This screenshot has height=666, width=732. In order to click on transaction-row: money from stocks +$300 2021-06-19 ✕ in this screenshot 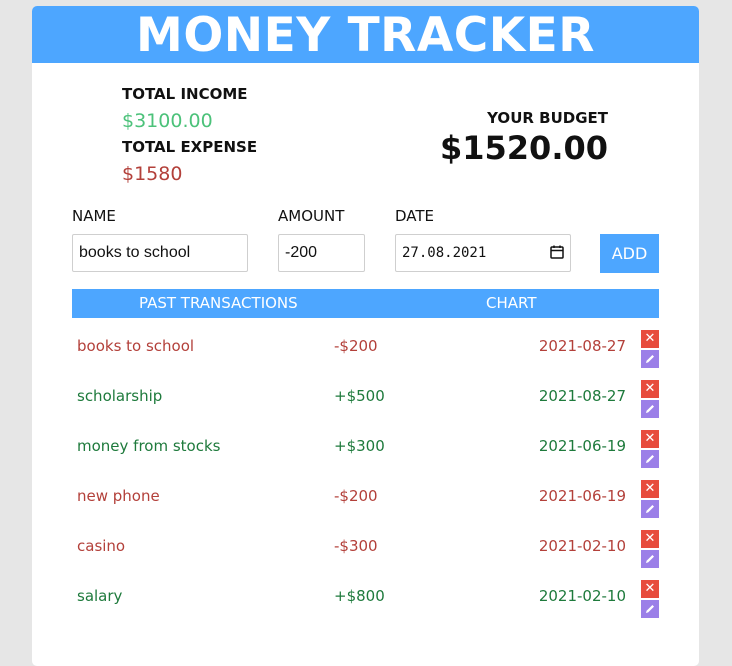, I will do `click(365, 449)`.